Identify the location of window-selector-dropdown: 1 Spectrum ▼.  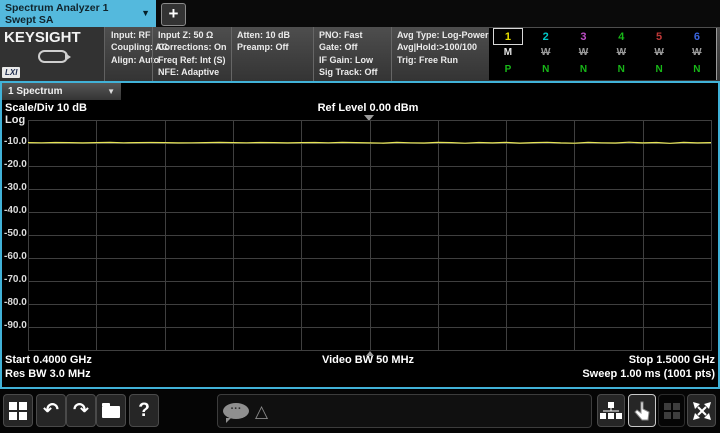
(61, 91).